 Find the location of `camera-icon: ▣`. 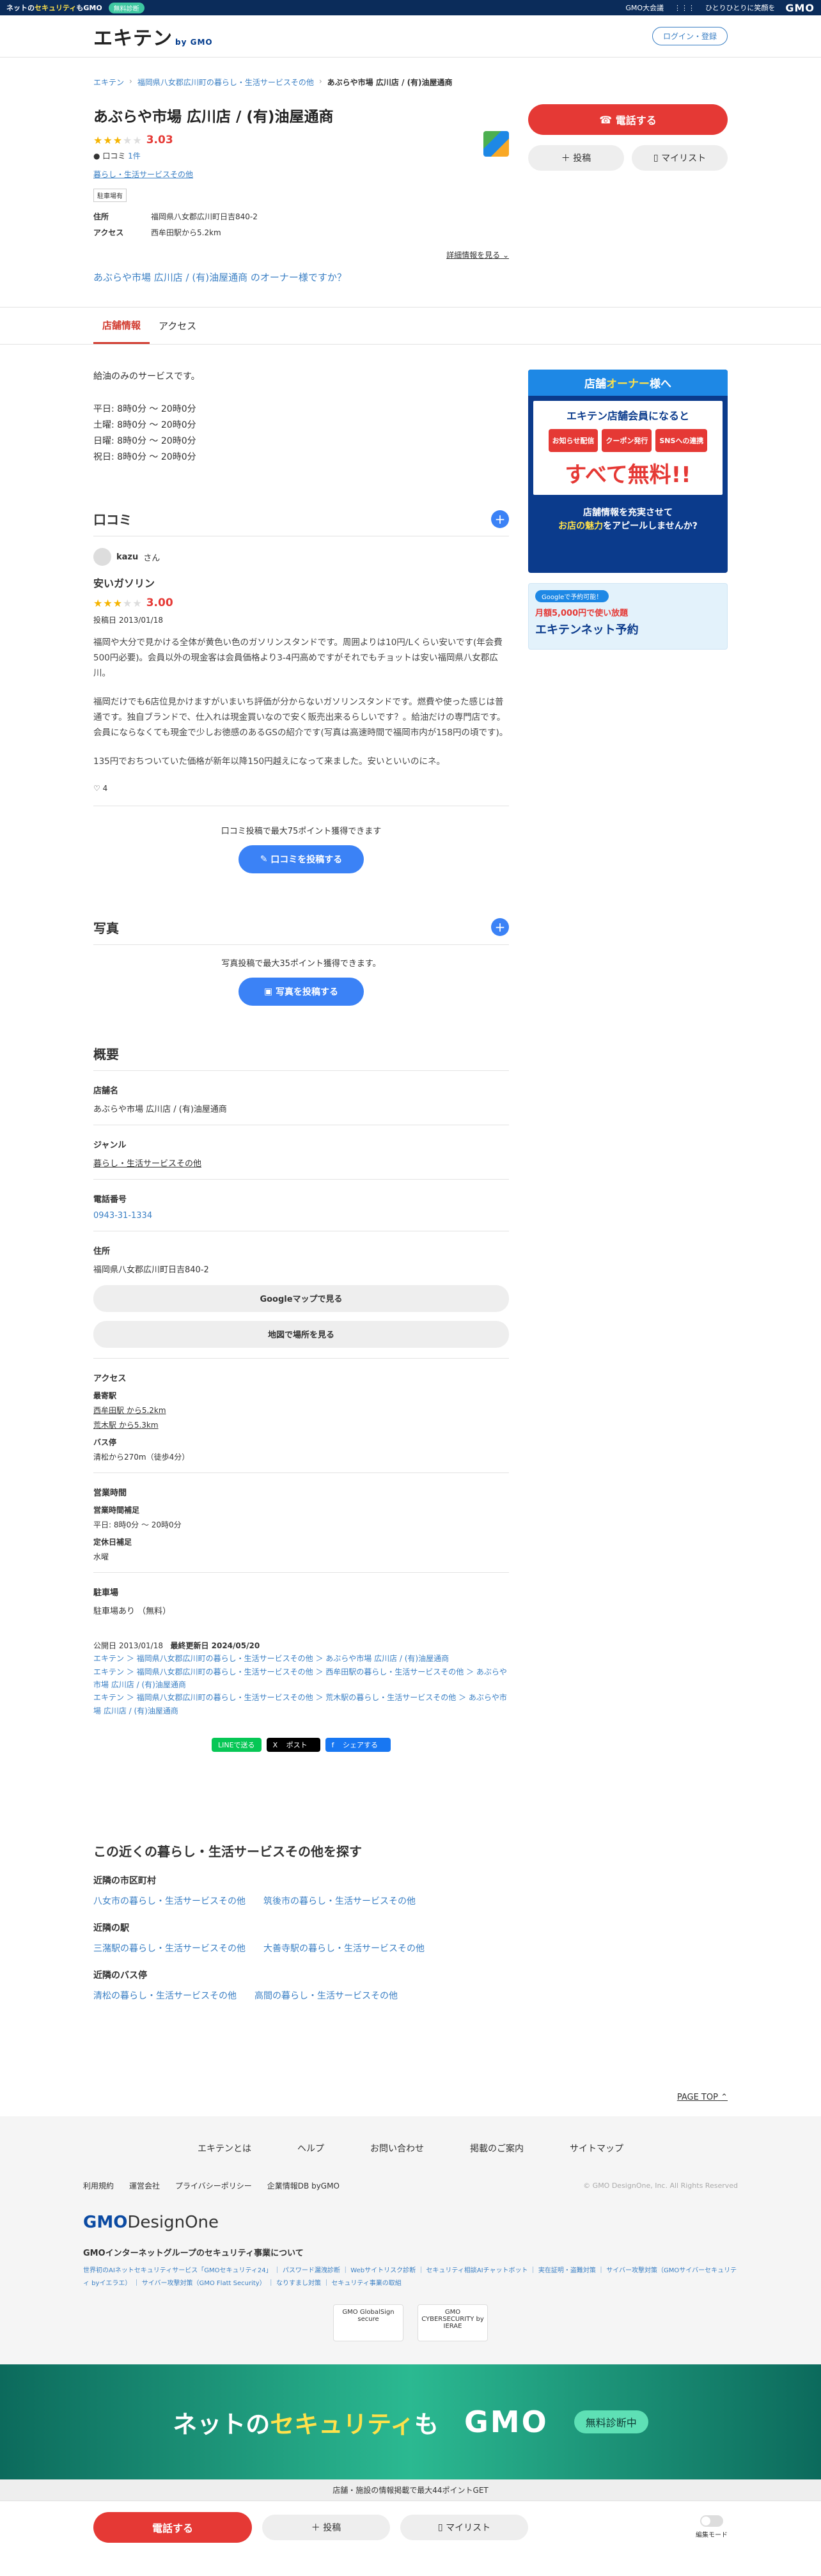

camera-icon: ▣ is located at coordinates (268, 991).